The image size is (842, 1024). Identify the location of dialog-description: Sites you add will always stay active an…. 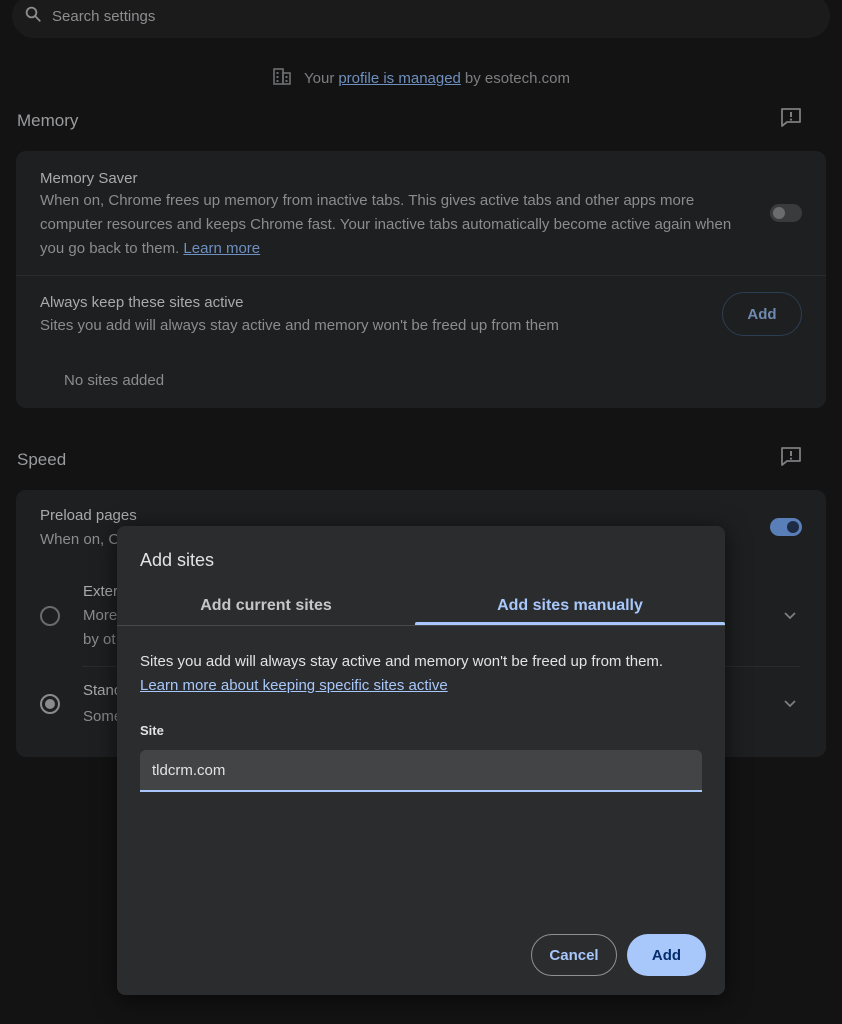
(402, 661).